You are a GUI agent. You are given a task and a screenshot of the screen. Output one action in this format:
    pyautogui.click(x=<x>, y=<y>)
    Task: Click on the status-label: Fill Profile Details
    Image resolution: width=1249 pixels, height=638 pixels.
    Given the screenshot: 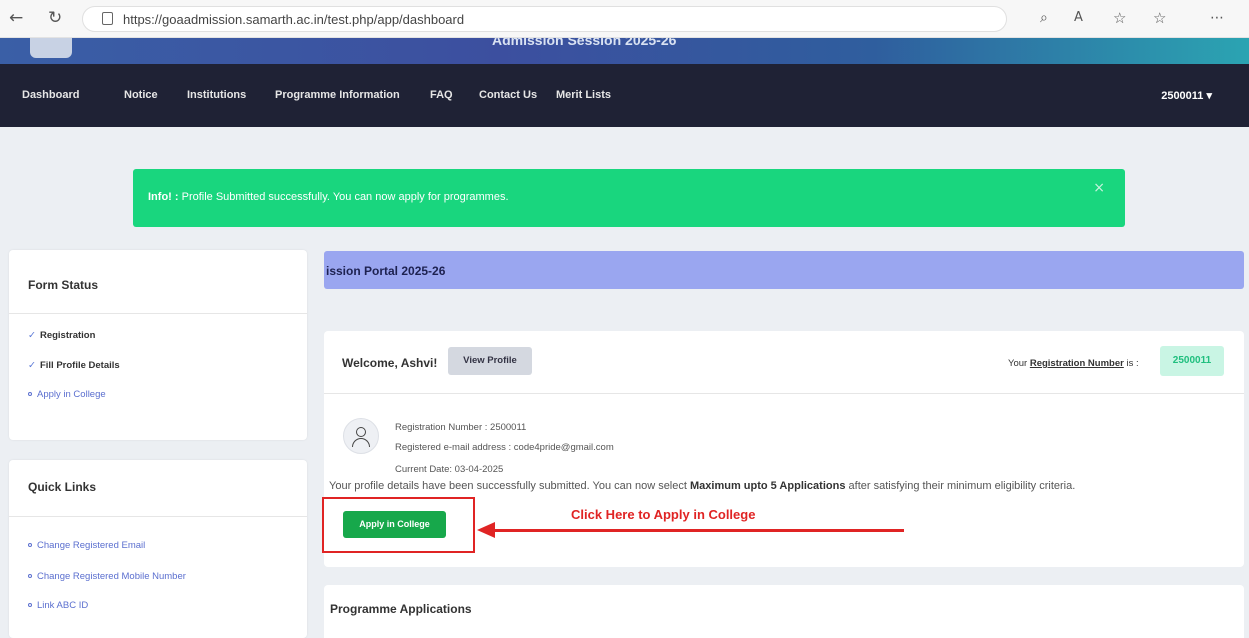 What is the action you would take?
    pyautogui.click(x=79, y=365)
    